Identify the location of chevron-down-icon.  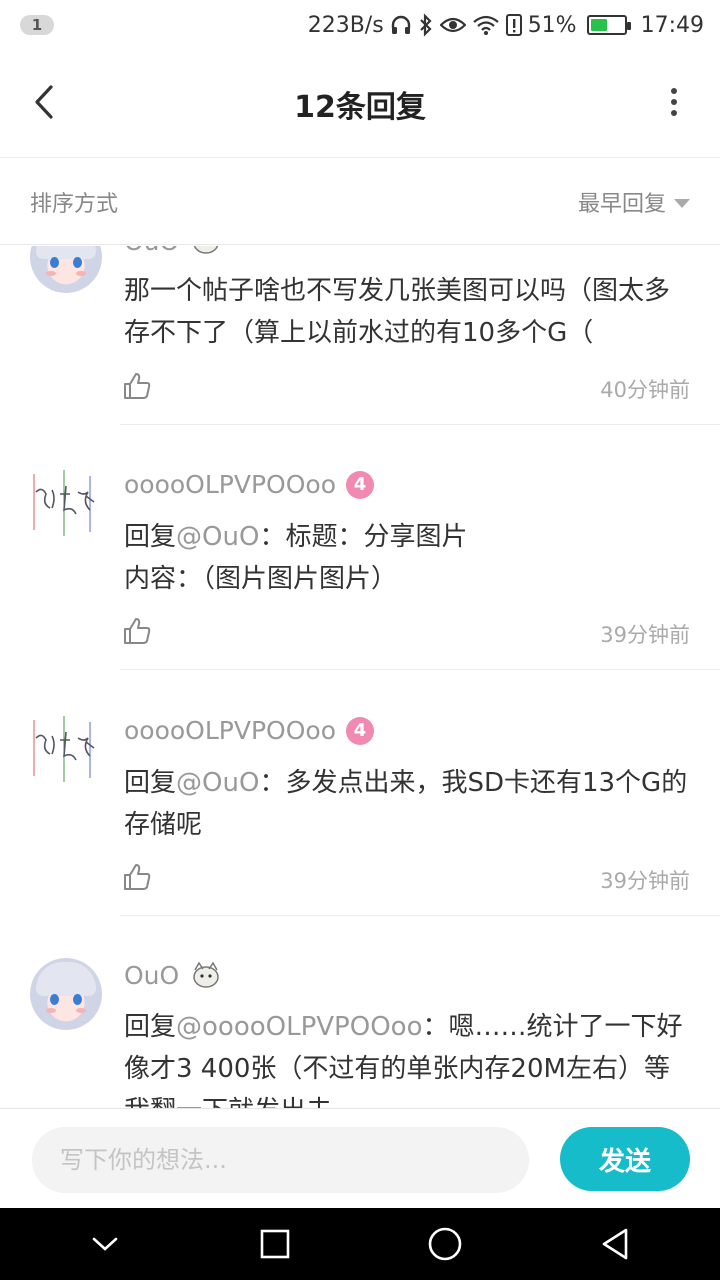
(105, 1244).